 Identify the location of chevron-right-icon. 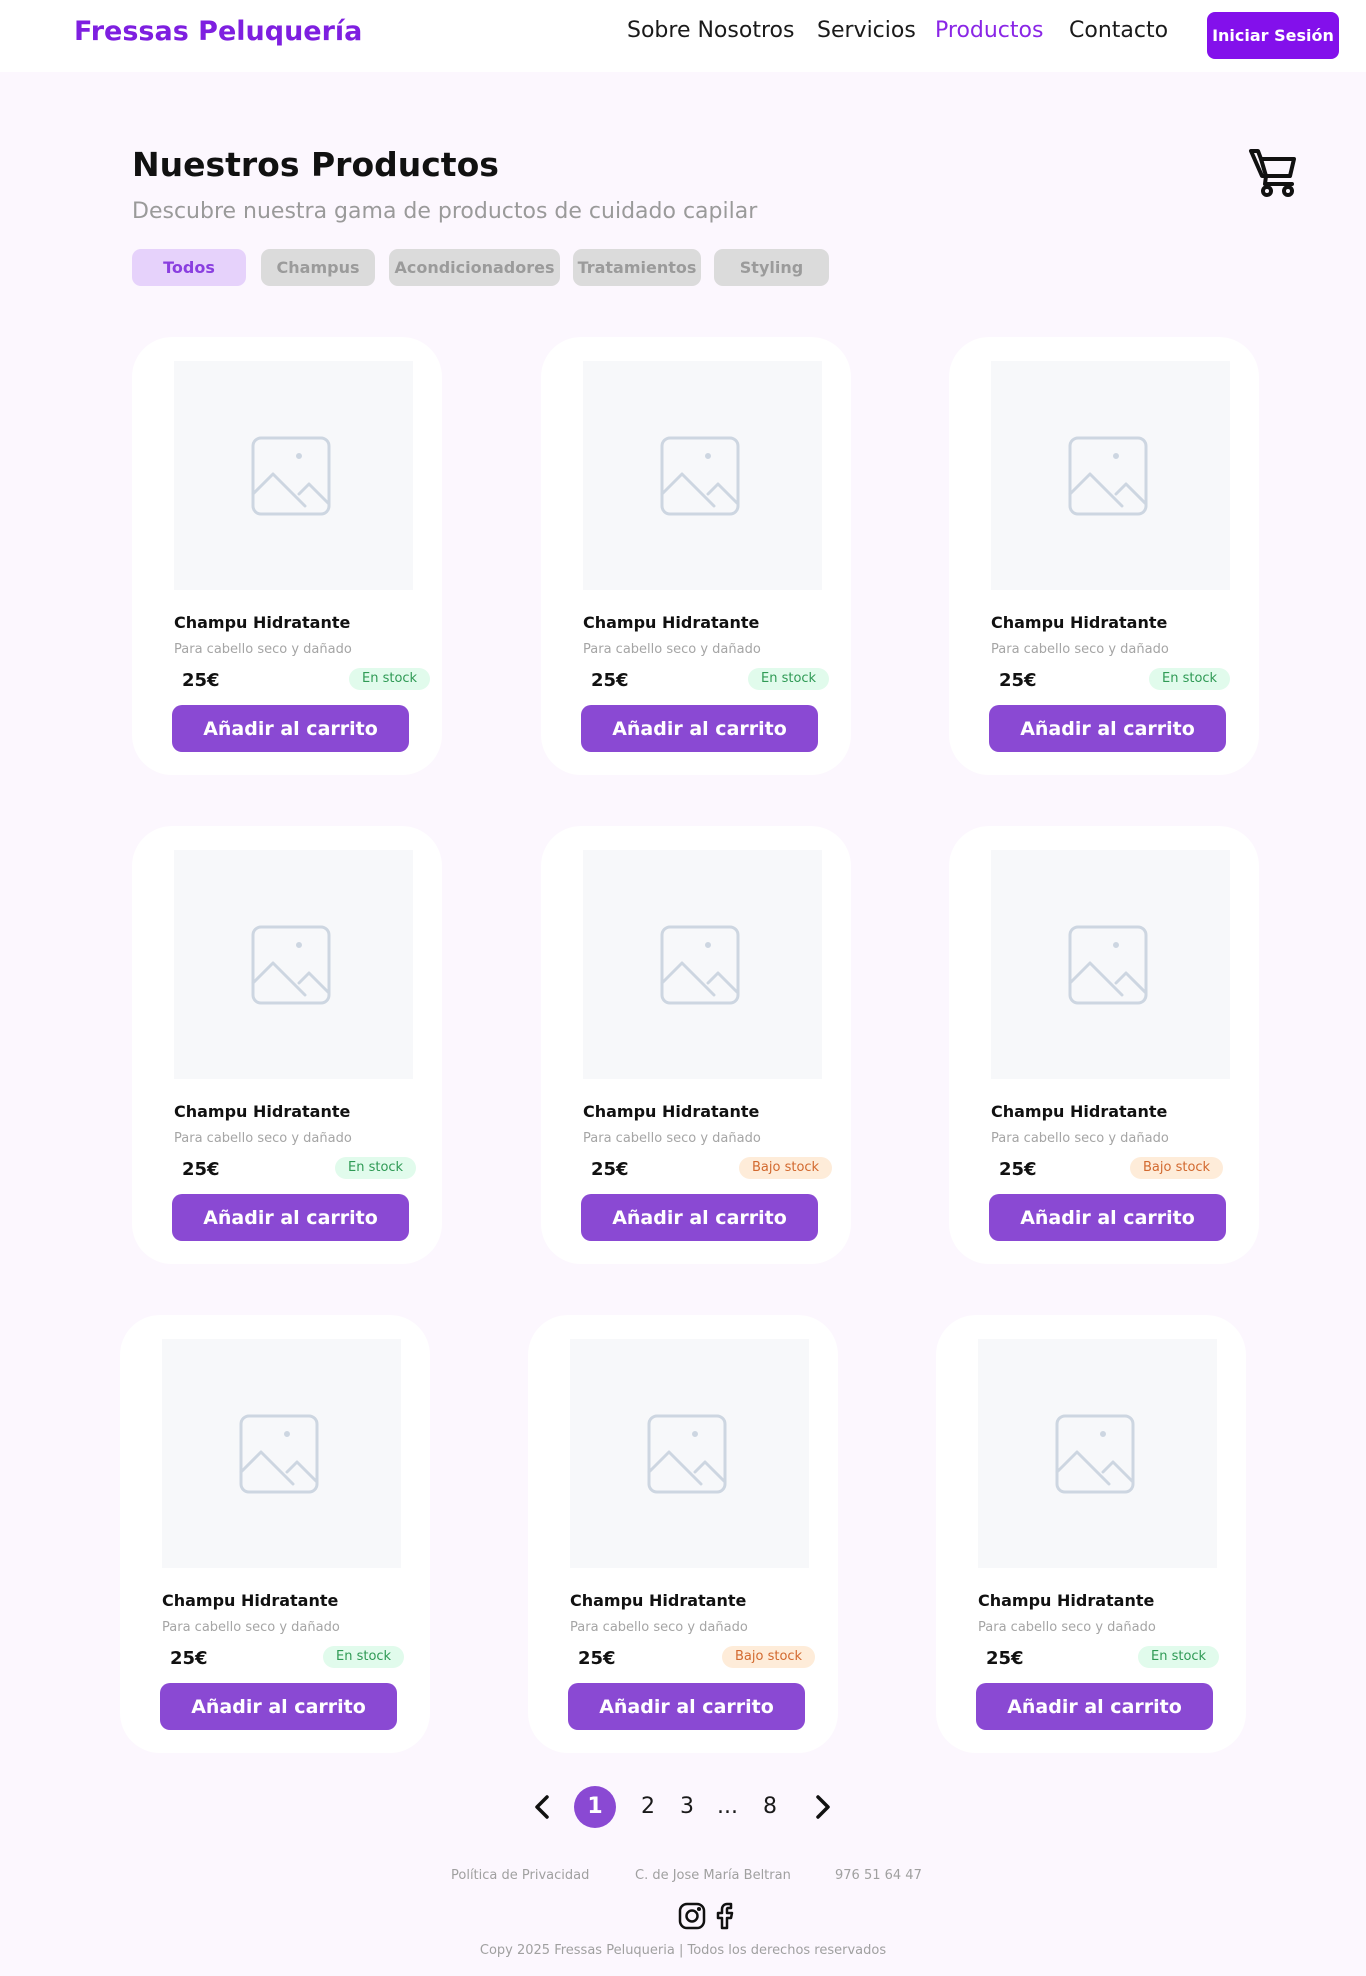
(822, 1807).